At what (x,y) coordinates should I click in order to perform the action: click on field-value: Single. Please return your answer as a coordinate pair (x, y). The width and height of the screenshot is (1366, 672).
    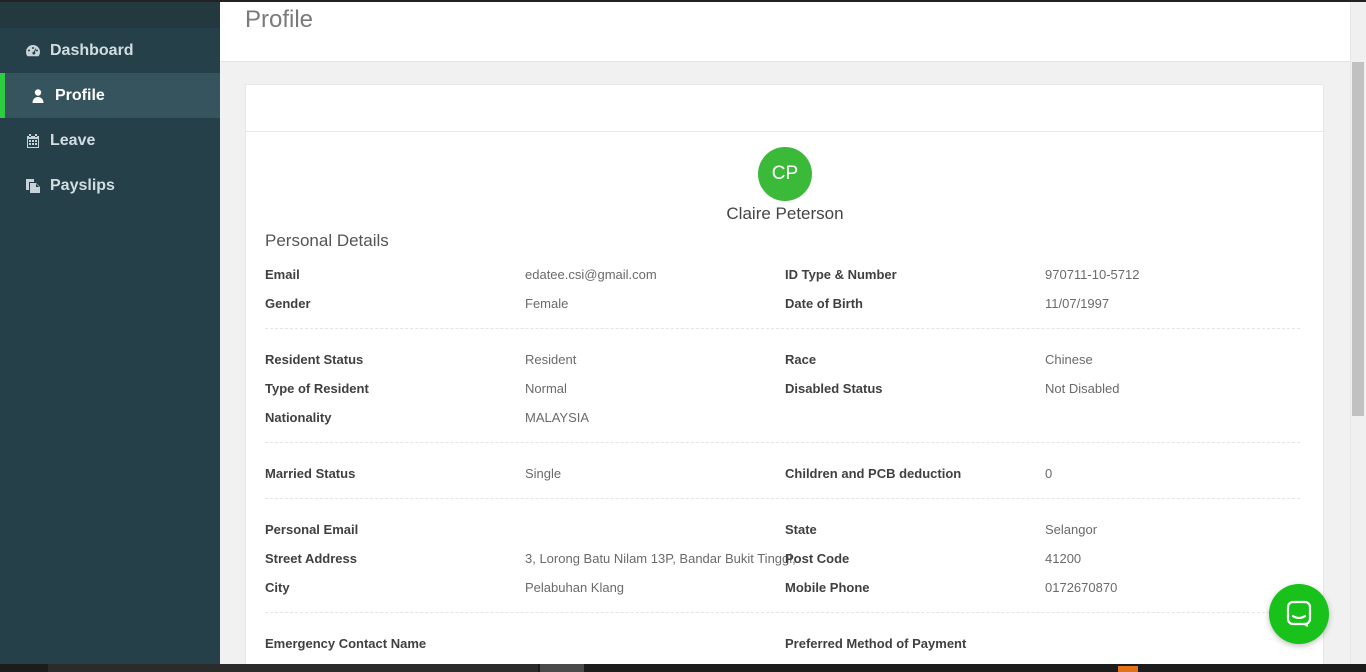
    Looking at the image, I should click on (543, 473).